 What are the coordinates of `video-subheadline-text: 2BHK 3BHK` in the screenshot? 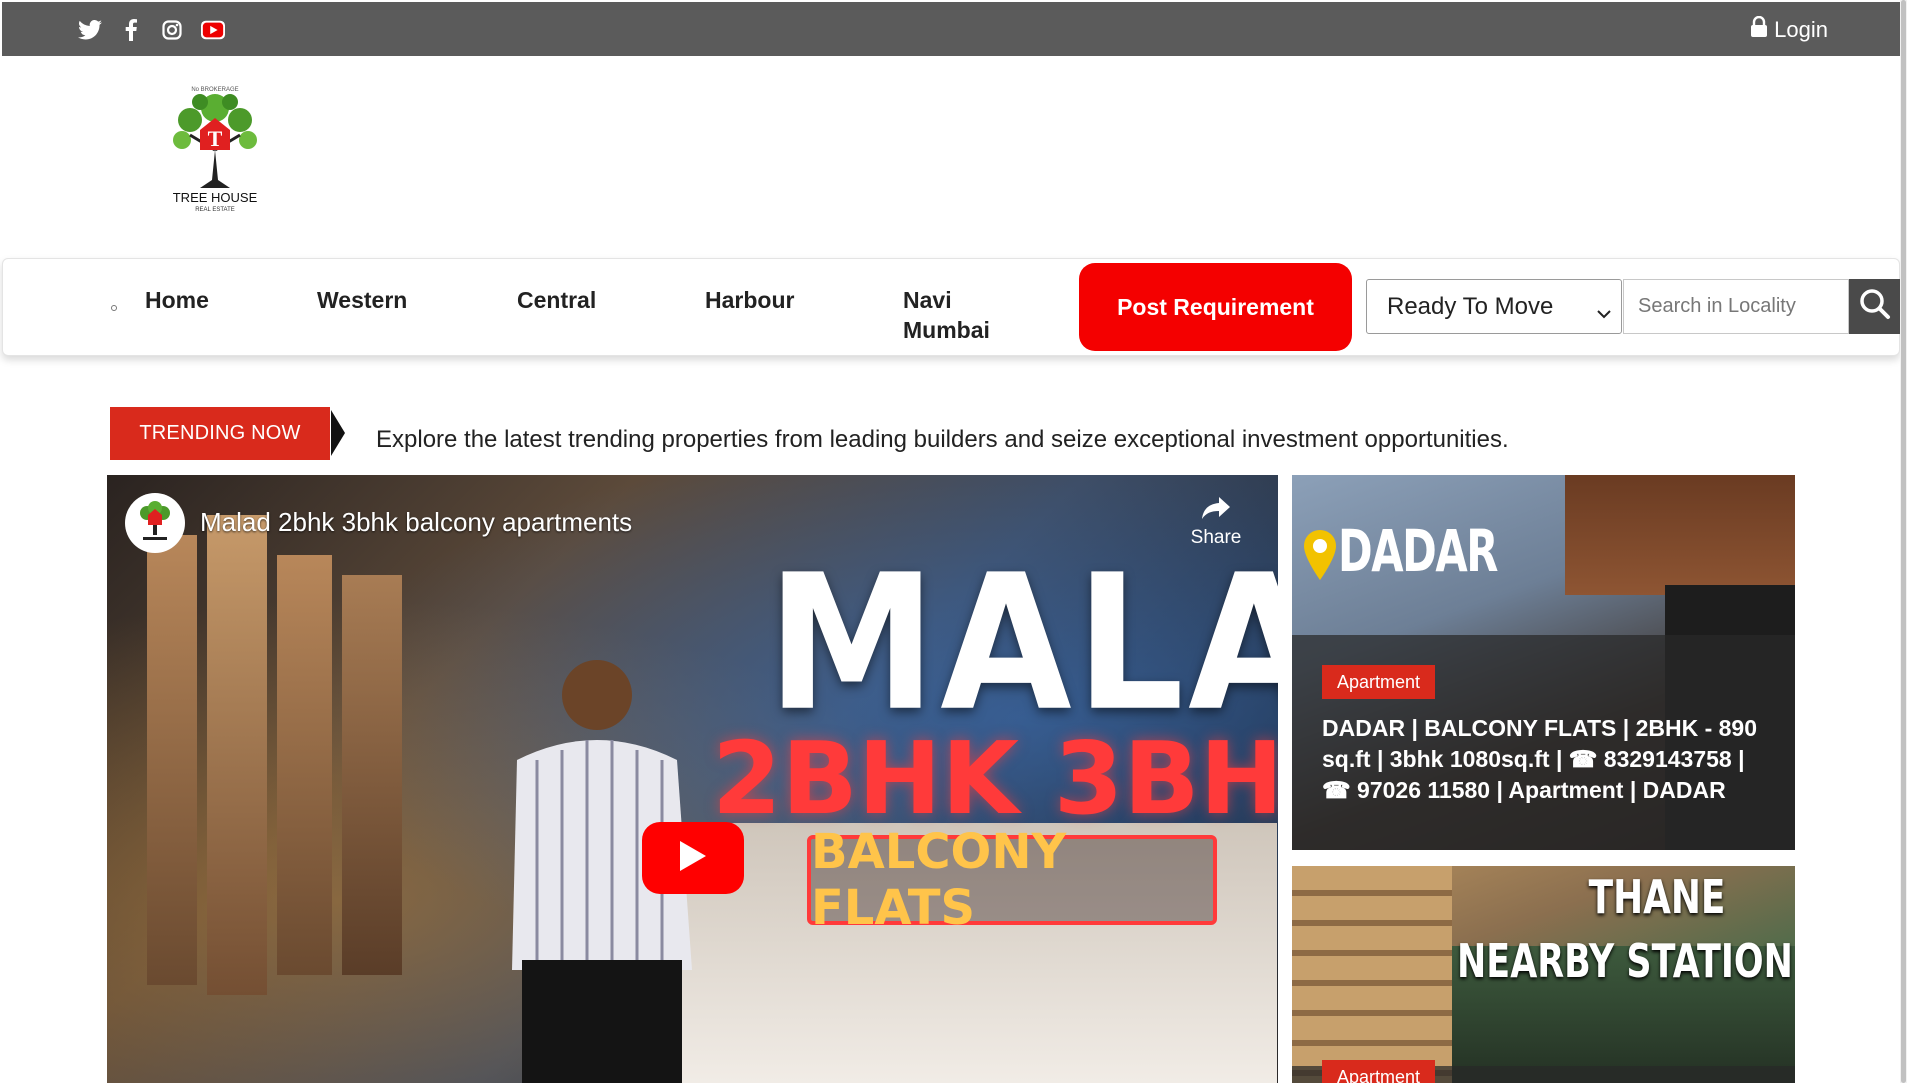 It's located at (995, 778).